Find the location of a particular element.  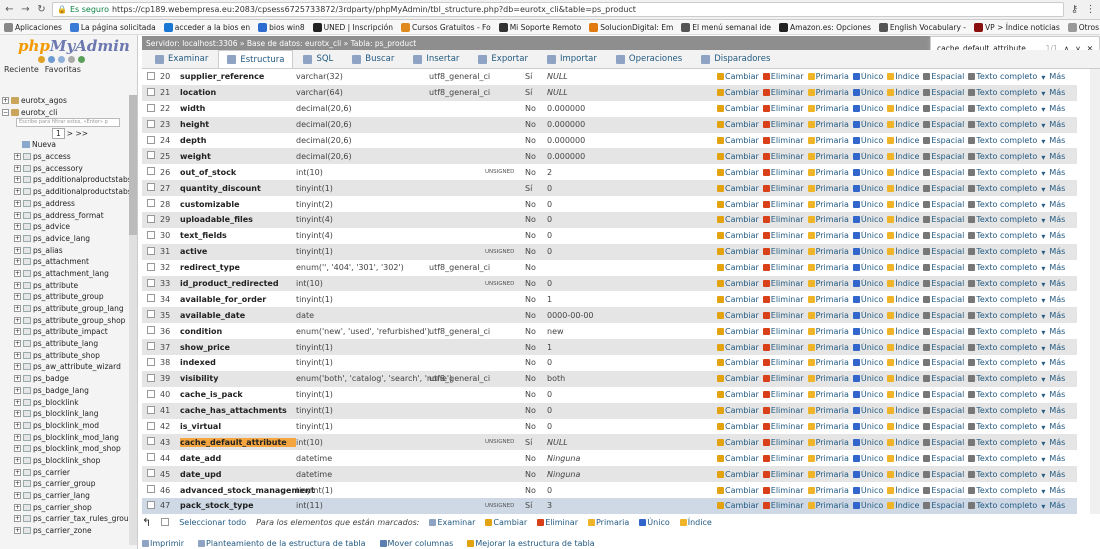

nav-scrollbar is located at coordinates (133, 320).